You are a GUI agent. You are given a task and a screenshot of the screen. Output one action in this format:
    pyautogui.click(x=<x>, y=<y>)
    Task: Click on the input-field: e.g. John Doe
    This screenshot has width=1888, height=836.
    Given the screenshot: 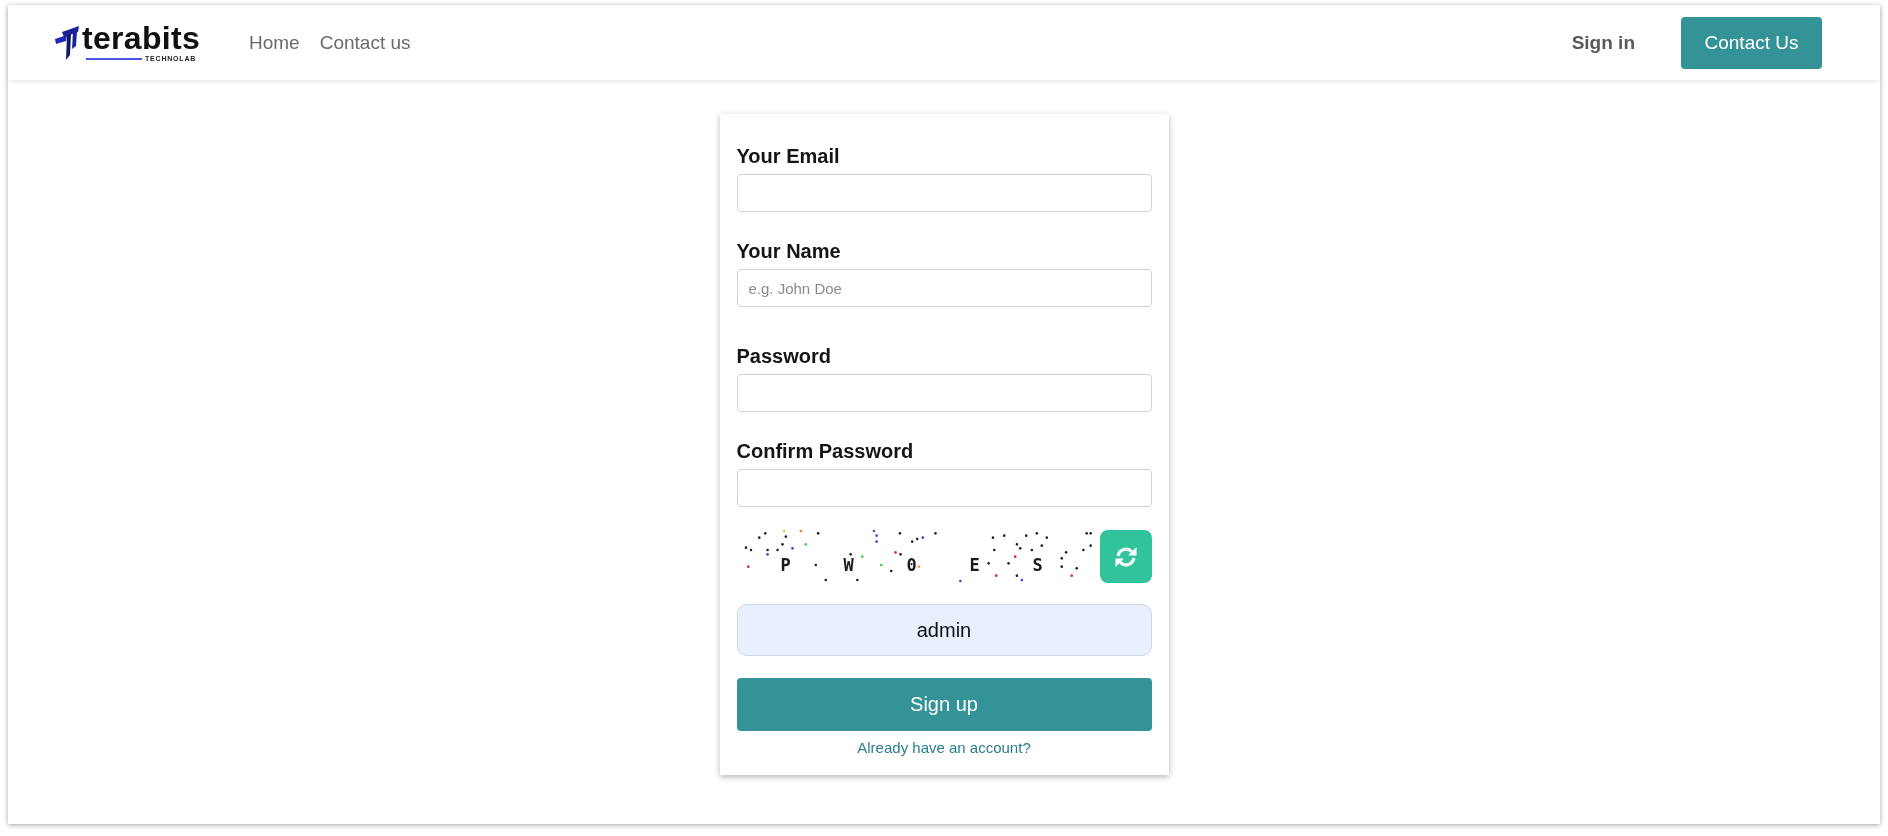 What is the action you would take?
    pyautogui.click(x=944, y=288)
    